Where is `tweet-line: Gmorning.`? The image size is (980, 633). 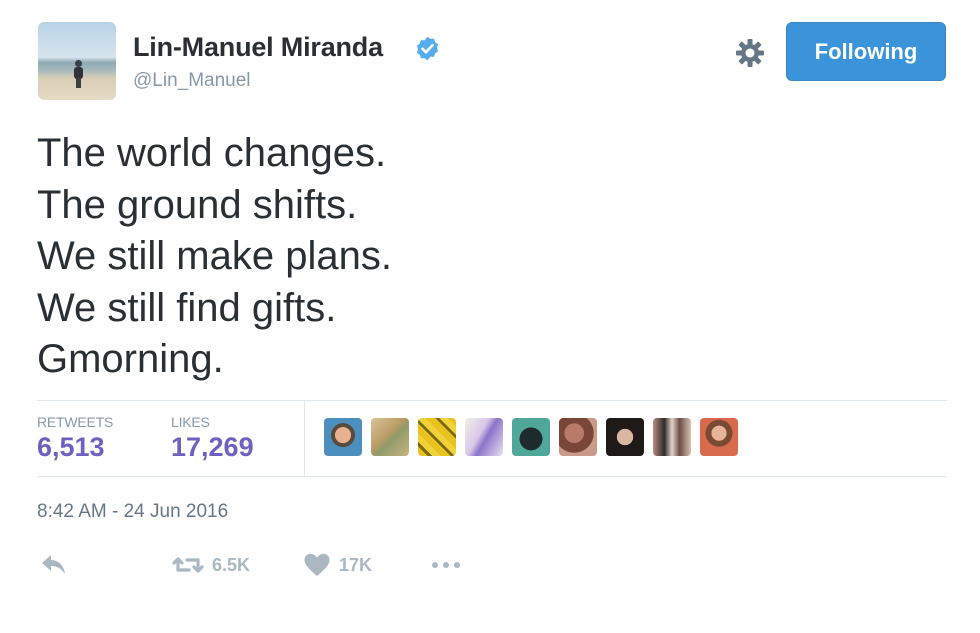
tweet-line: Gmorning. is located at coordinates (130, 359).